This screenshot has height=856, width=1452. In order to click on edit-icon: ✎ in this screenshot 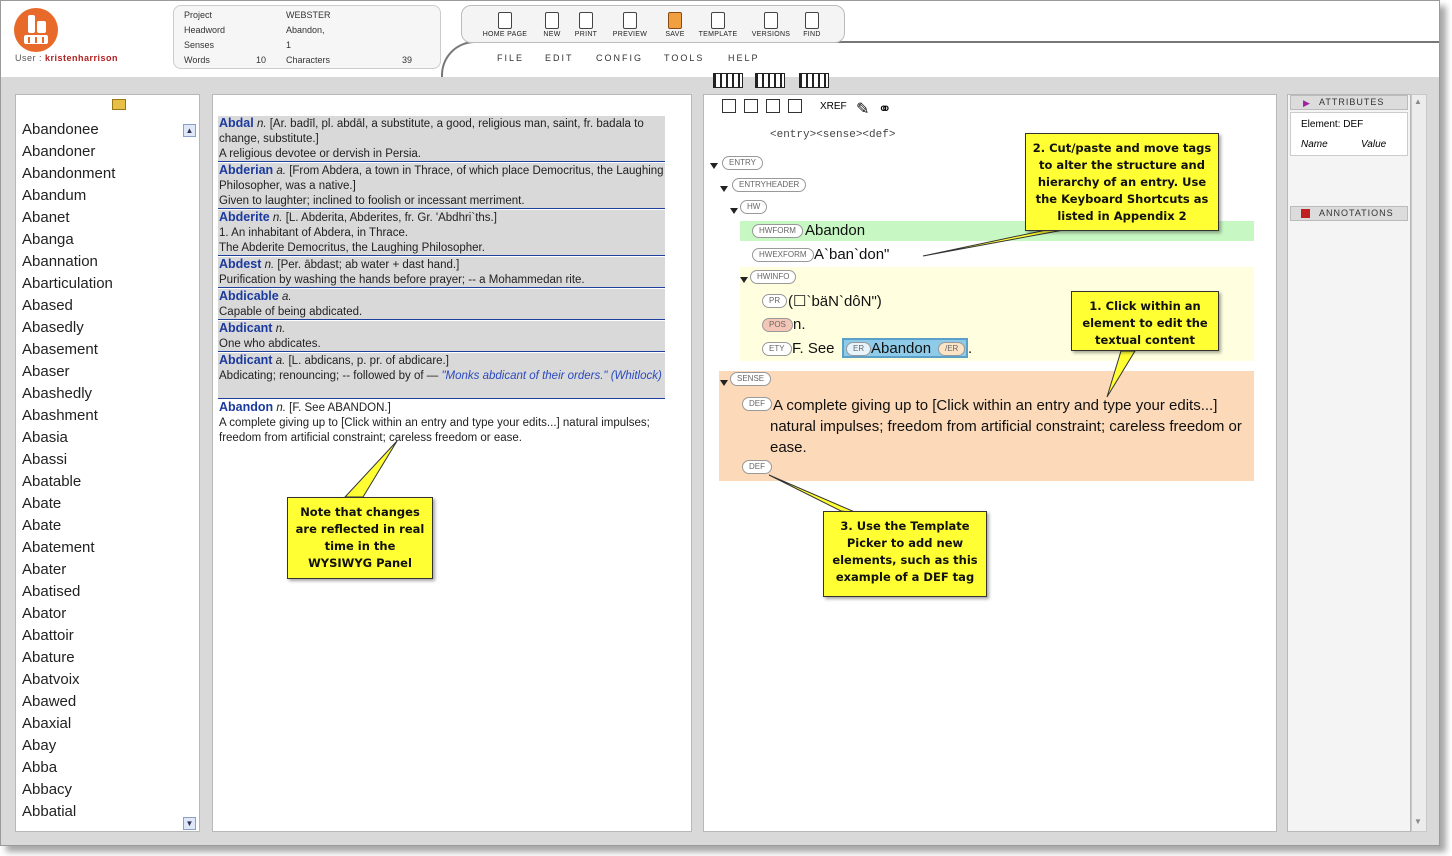, I will do `click(863, 108)`.